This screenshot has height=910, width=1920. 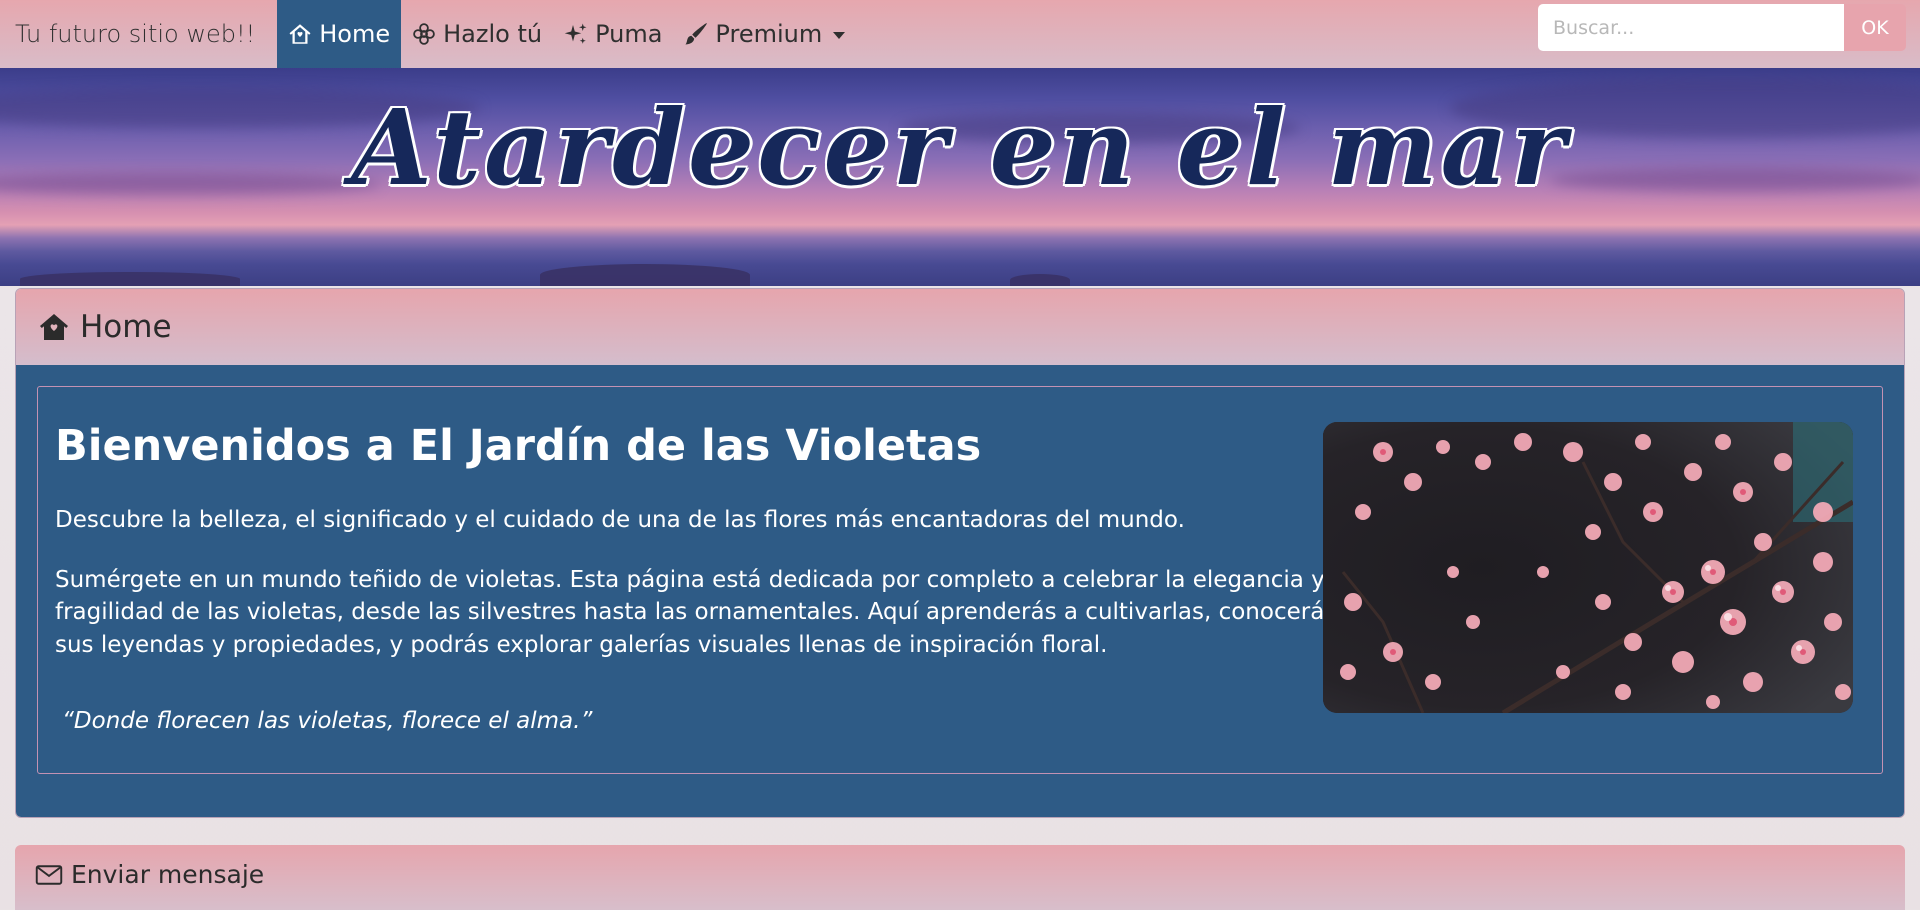 What do you see at coordinates (1875, 27) in the screenshot?
I see `search-ok-button: OK` at bounding box center [1875, 27].